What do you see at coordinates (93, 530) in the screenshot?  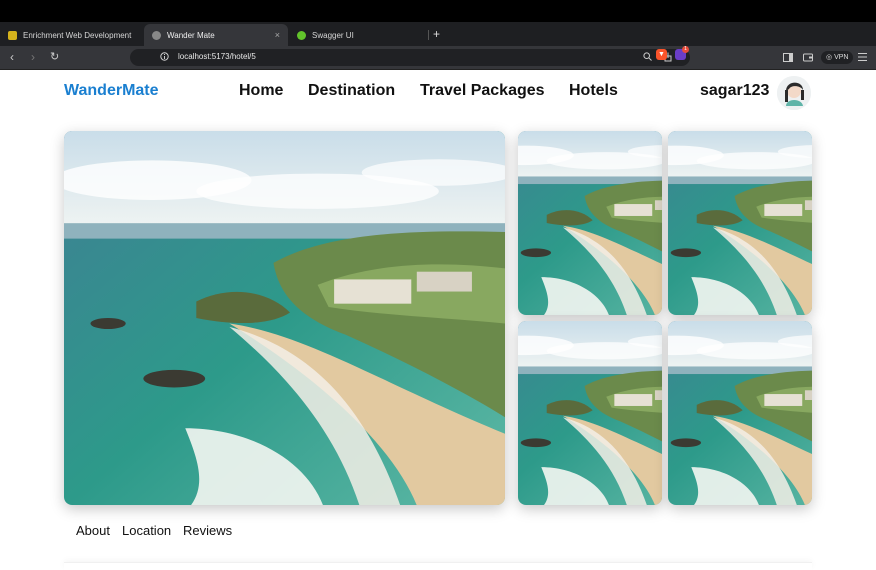 I see `tab-about: About` at bounding box center [93, 530].